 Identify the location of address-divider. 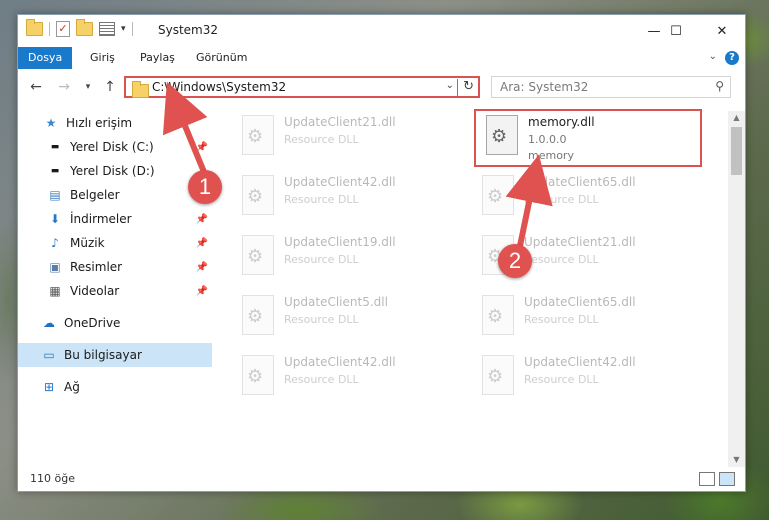
(457, 87).